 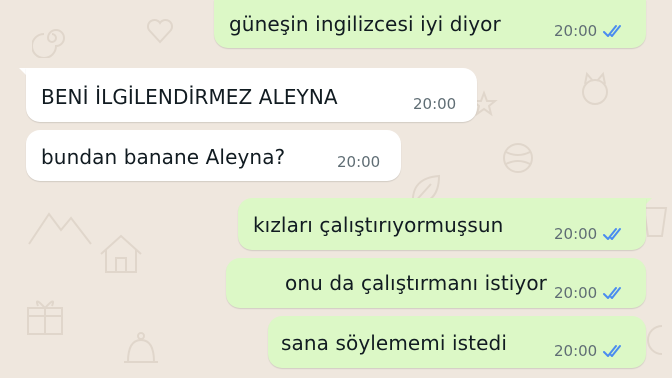 What do you see at coordinates (160, 31) in the screenshot?
I see `doodle-heart-icon` at bounding box center [160, 31].